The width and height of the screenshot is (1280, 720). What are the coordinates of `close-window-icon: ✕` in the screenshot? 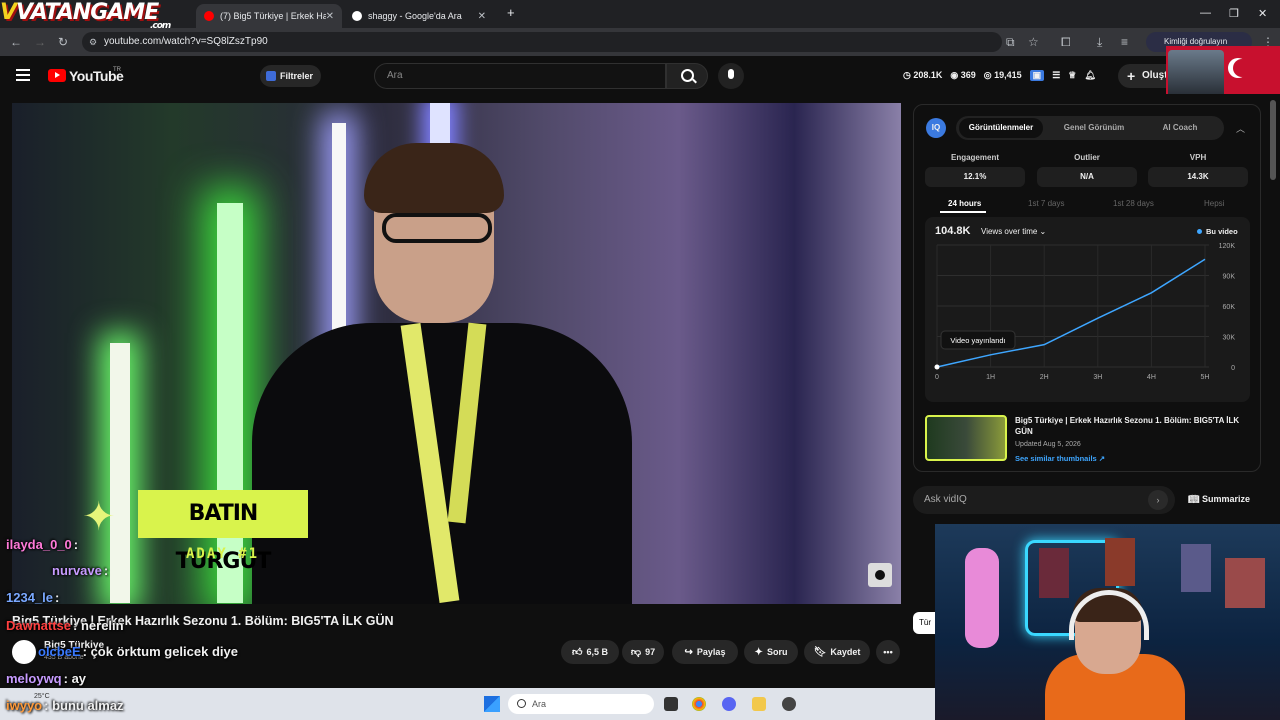 It's located at (1262, 13).